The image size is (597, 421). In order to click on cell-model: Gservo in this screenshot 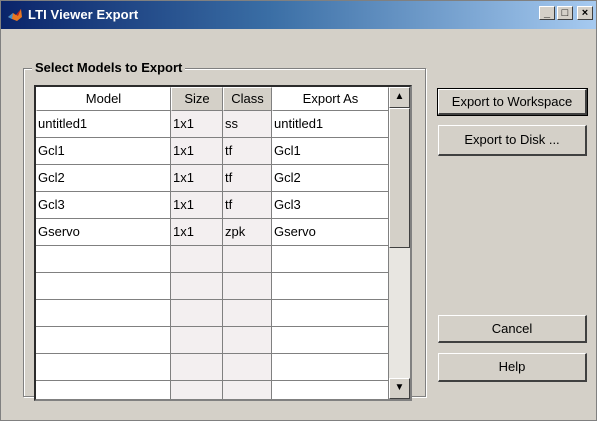, I will do `click(103, 232)`.